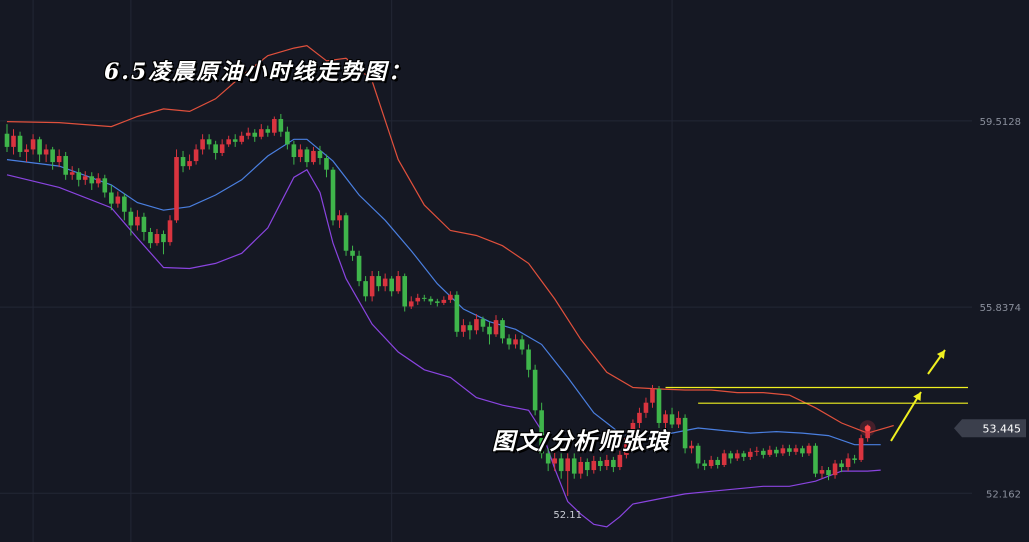 The image size is (1029, 542). Describe the element at coordinates (1002, 428) in the screenshot. I see `current-price-label: 53.445` at that location.